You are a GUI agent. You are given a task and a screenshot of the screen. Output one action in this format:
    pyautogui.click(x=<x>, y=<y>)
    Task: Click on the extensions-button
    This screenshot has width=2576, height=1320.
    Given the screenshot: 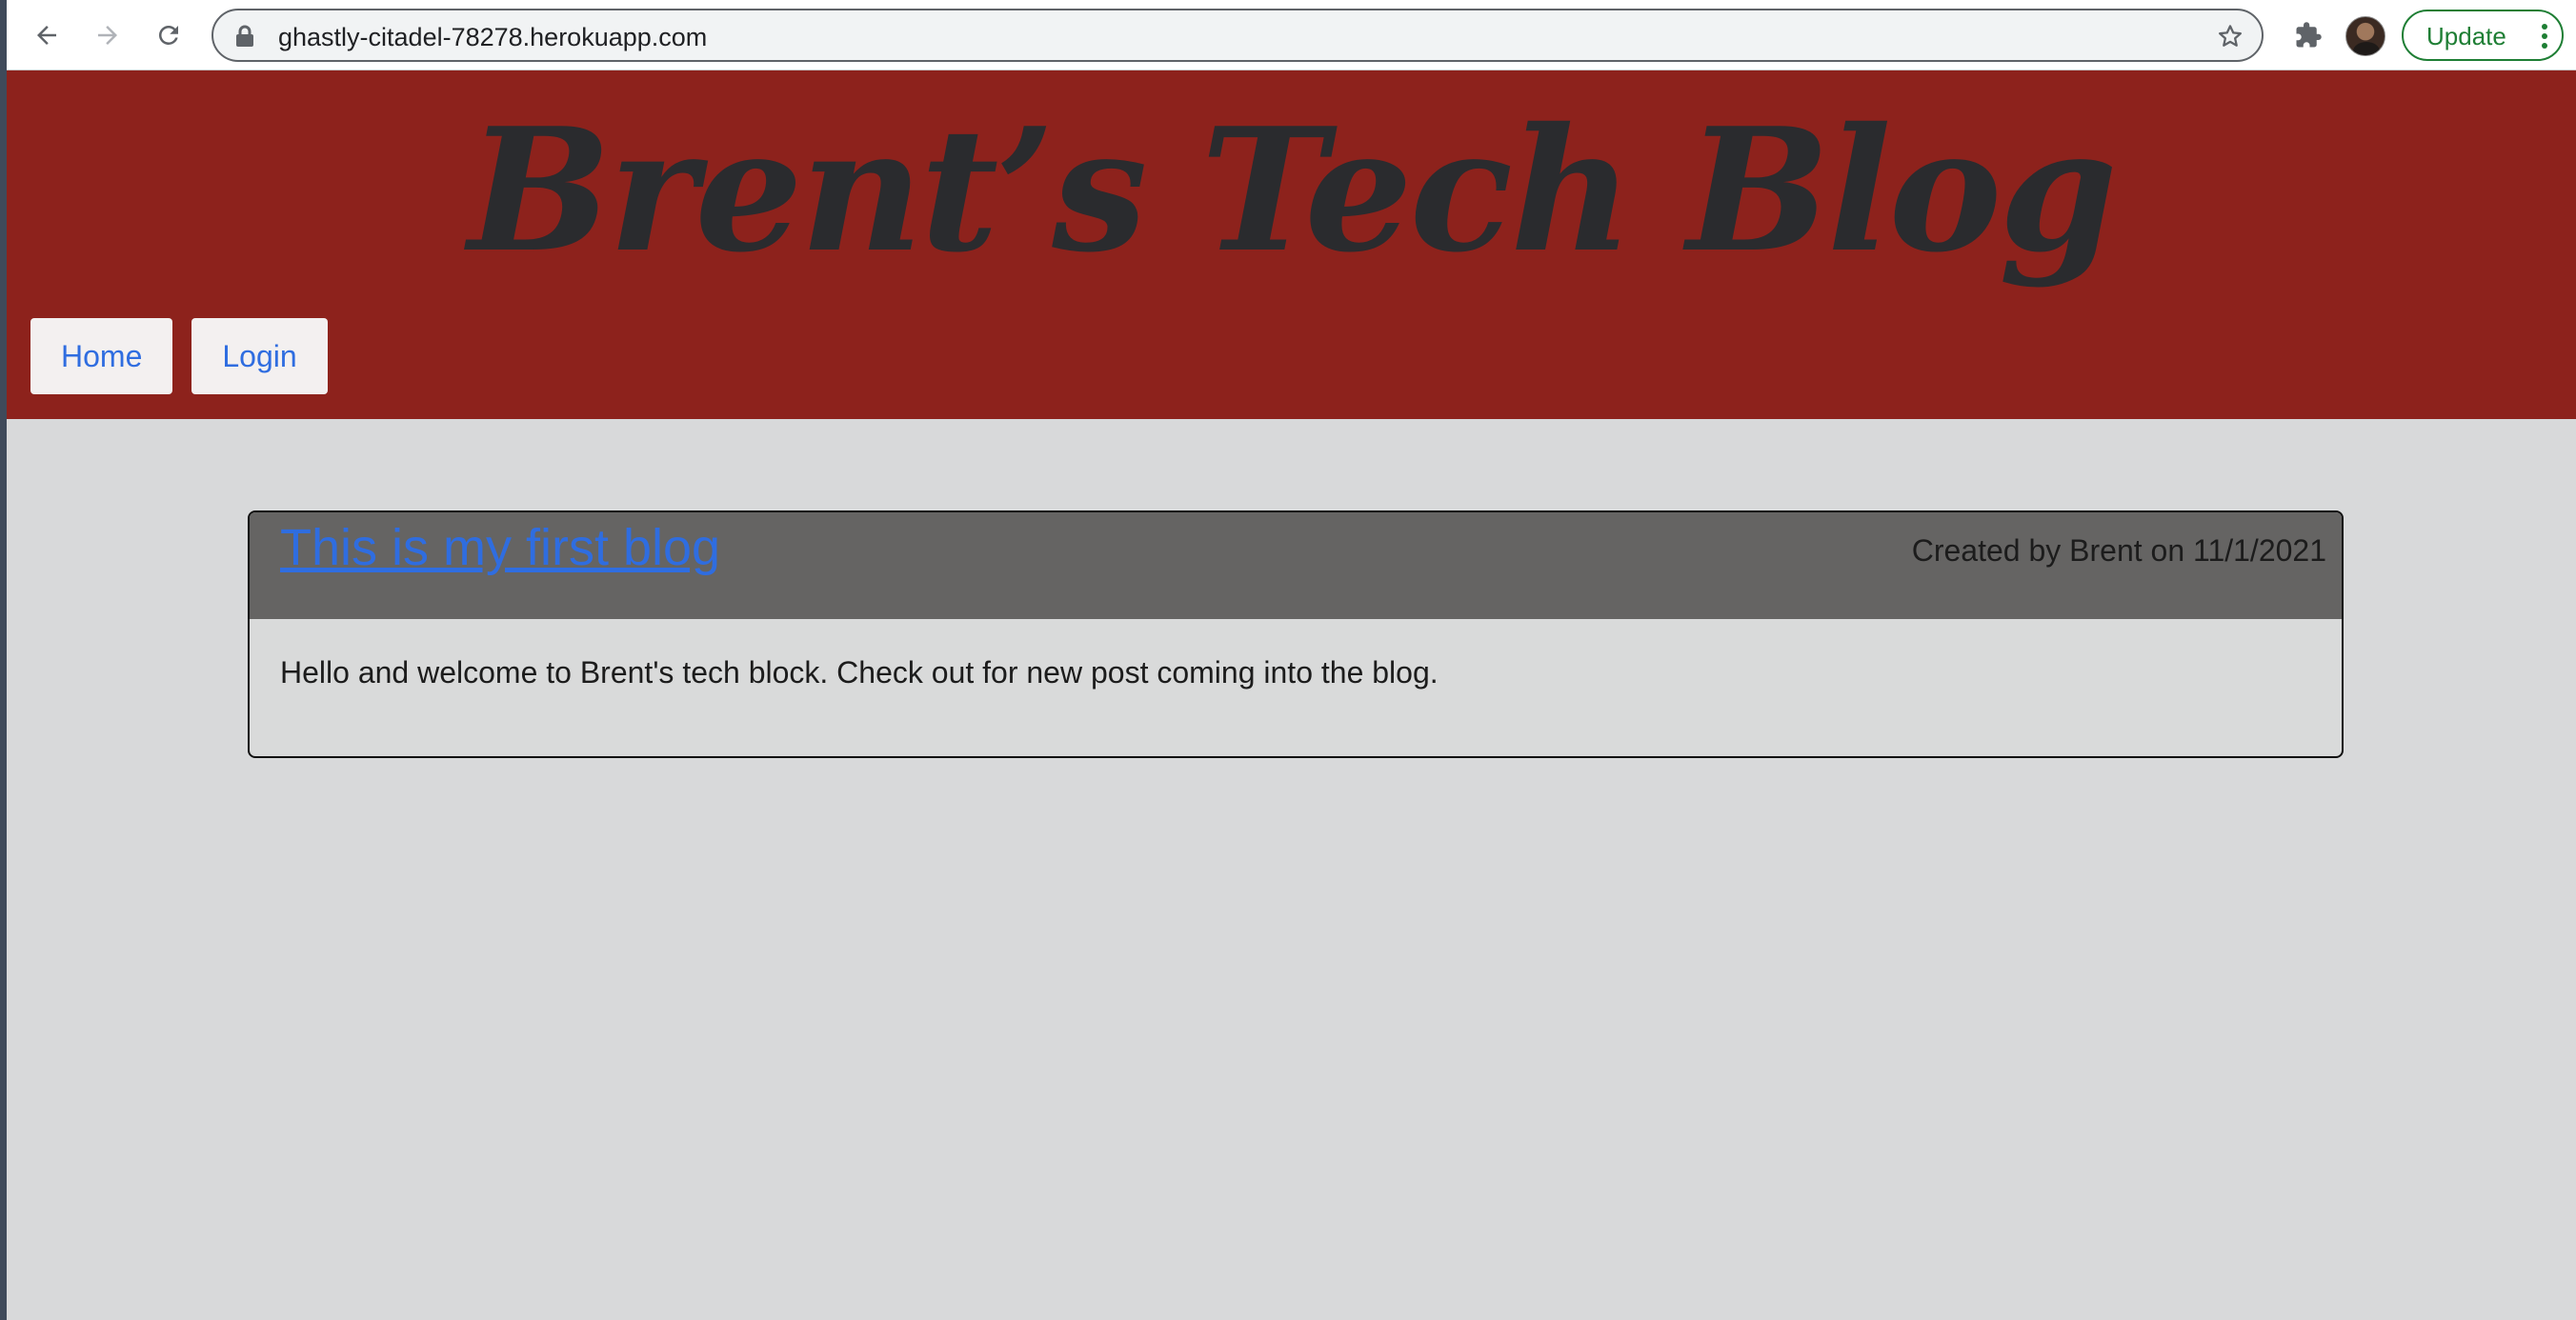 What is the action you would take?
    pyautogui.click(x=2308, y=35)
    